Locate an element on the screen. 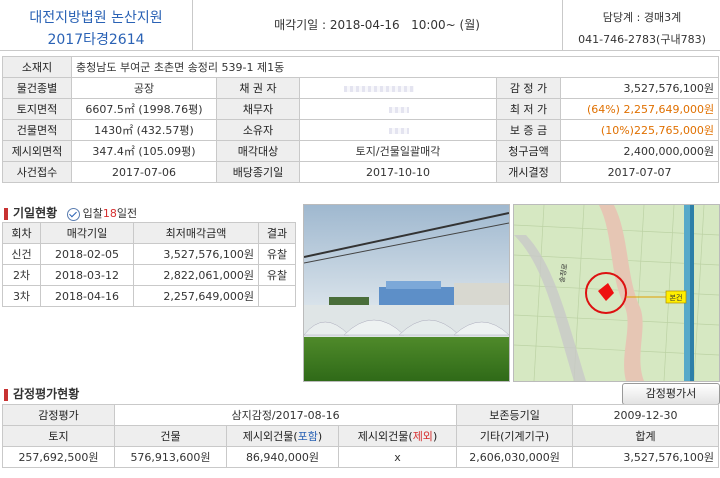  history-title-bar: 기일현황 입찰18일전 is located at coordinates (70, 212).